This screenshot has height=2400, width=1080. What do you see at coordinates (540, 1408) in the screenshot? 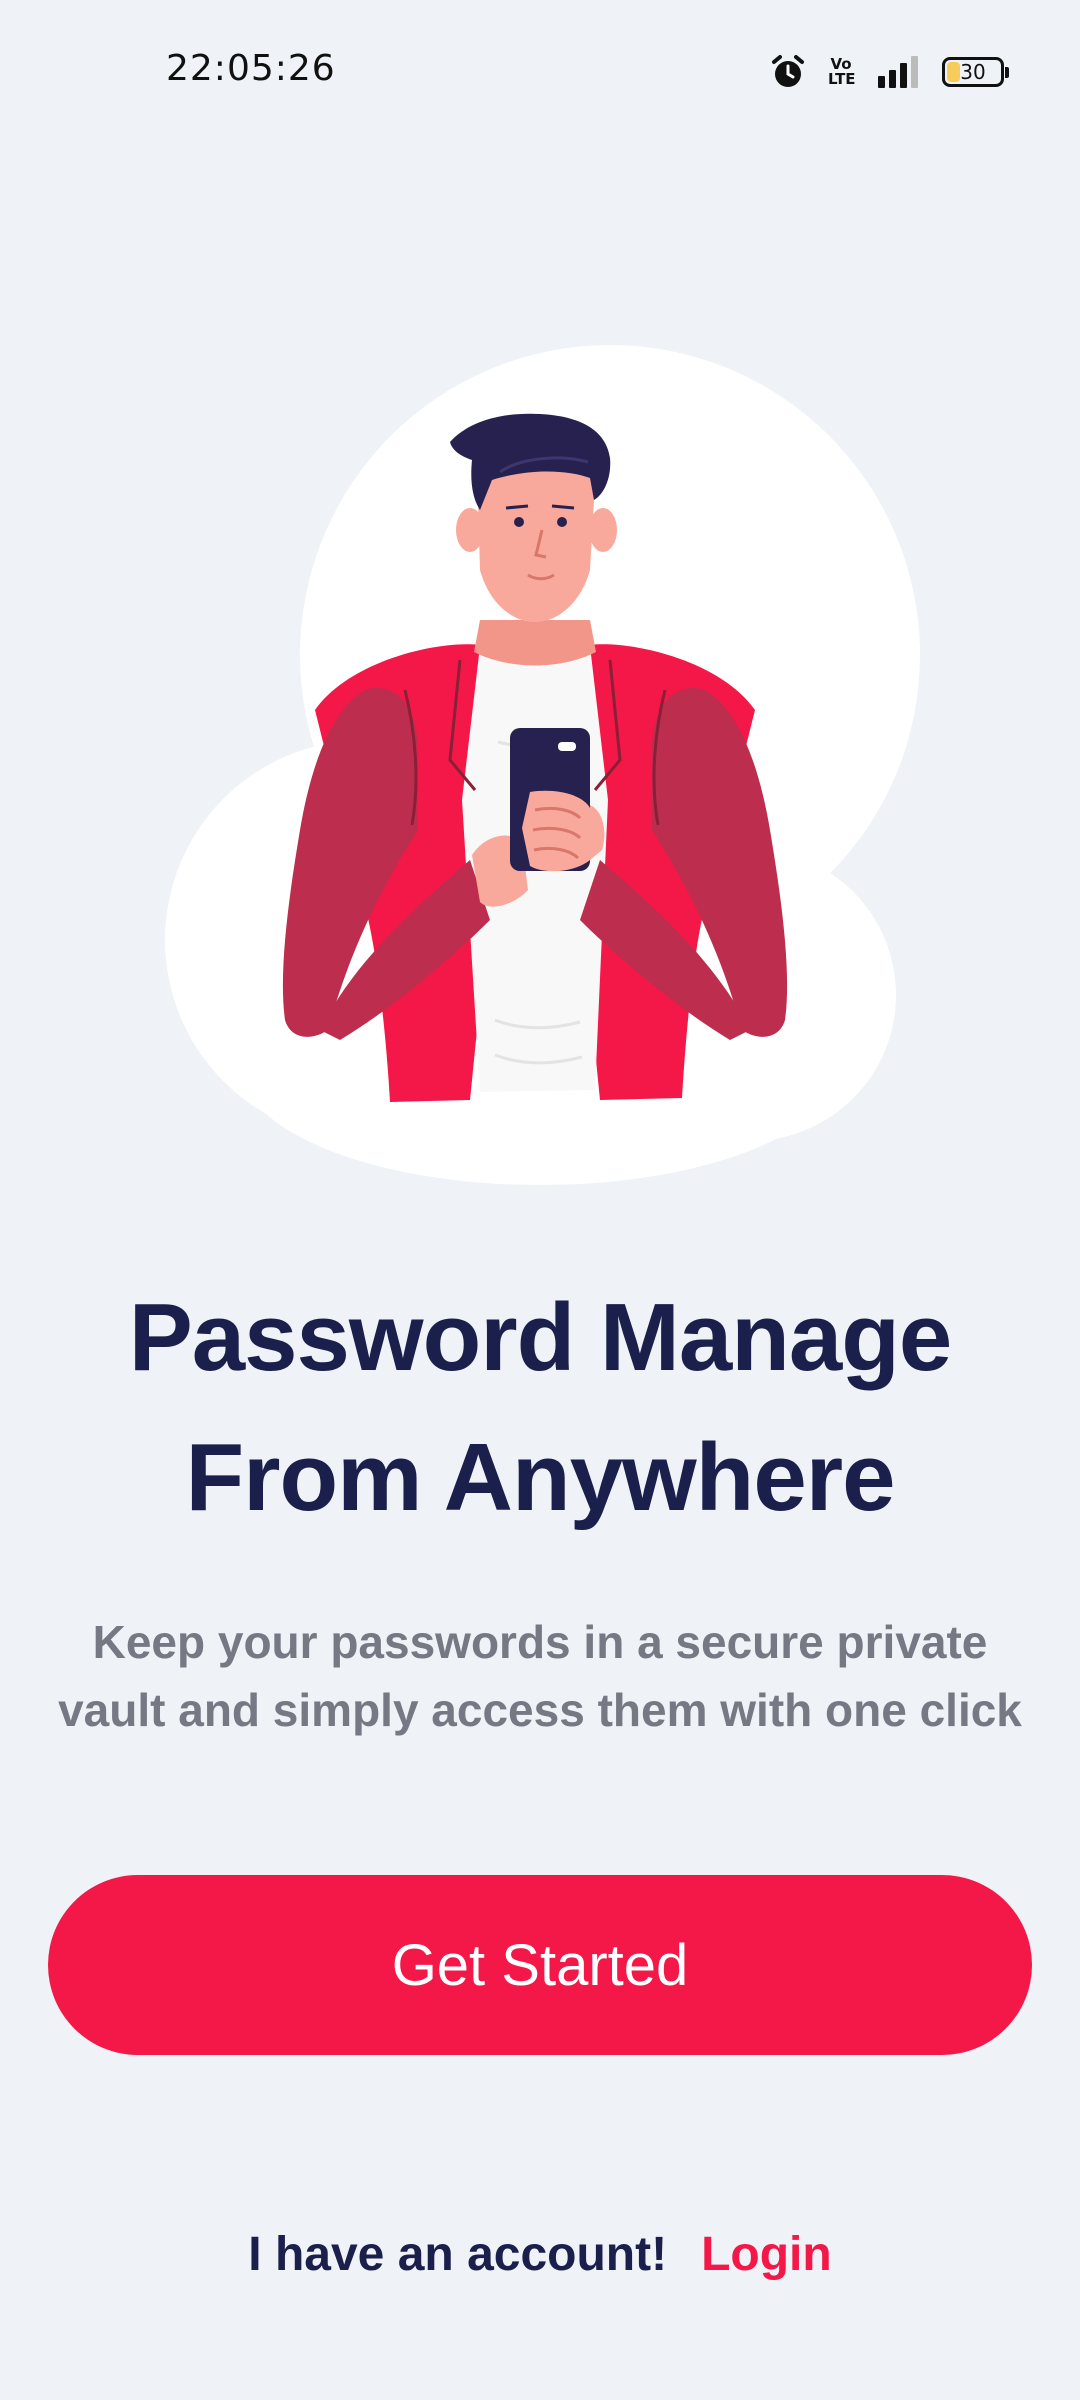
I see `page-title: Password Manage From Anywhere` at bounding box center [540, 1408].